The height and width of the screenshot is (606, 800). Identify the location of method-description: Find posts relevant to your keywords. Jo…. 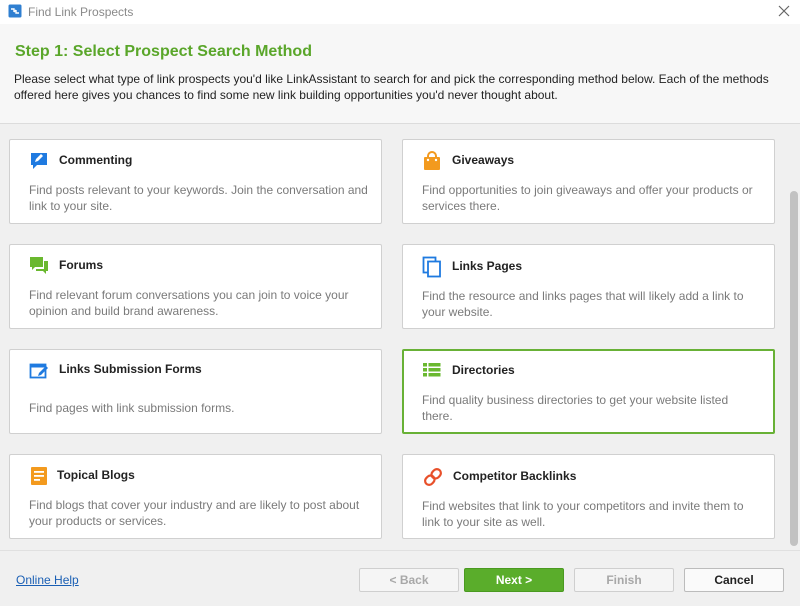
(198, 198).